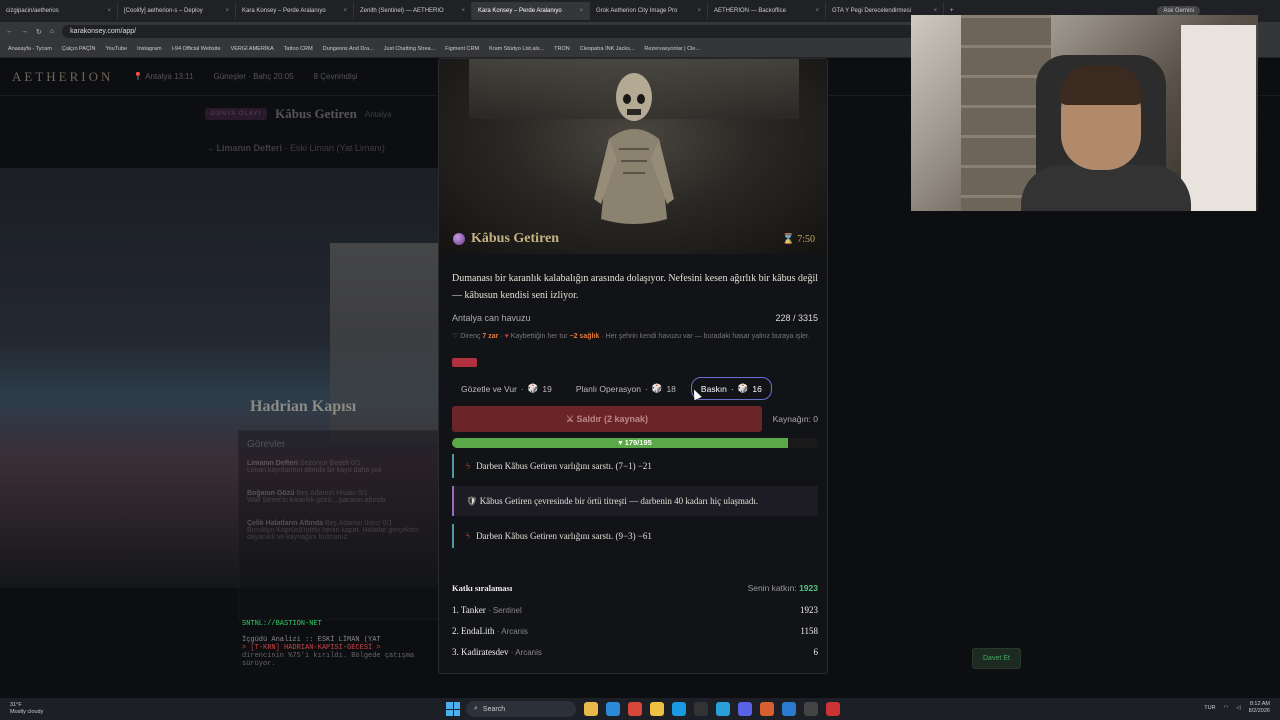 The height and width of the screenshot is (720, 1280). What do you see at coordinates (657, 709) in the screenshot?
I see `folder-icon` at bounding box center [657, 709].